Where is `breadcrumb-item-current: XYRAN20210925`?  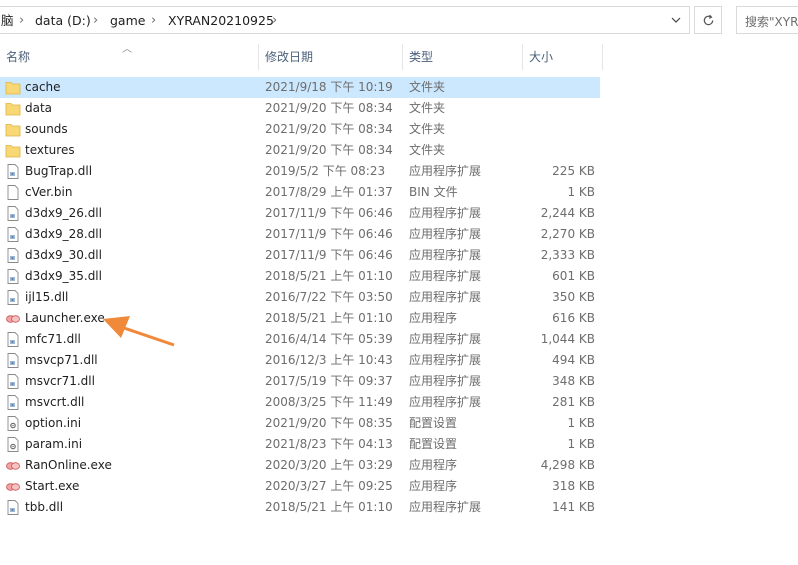 breadcrumb-item-current: XYRAN20210925 is located at coordinates (221, 21).